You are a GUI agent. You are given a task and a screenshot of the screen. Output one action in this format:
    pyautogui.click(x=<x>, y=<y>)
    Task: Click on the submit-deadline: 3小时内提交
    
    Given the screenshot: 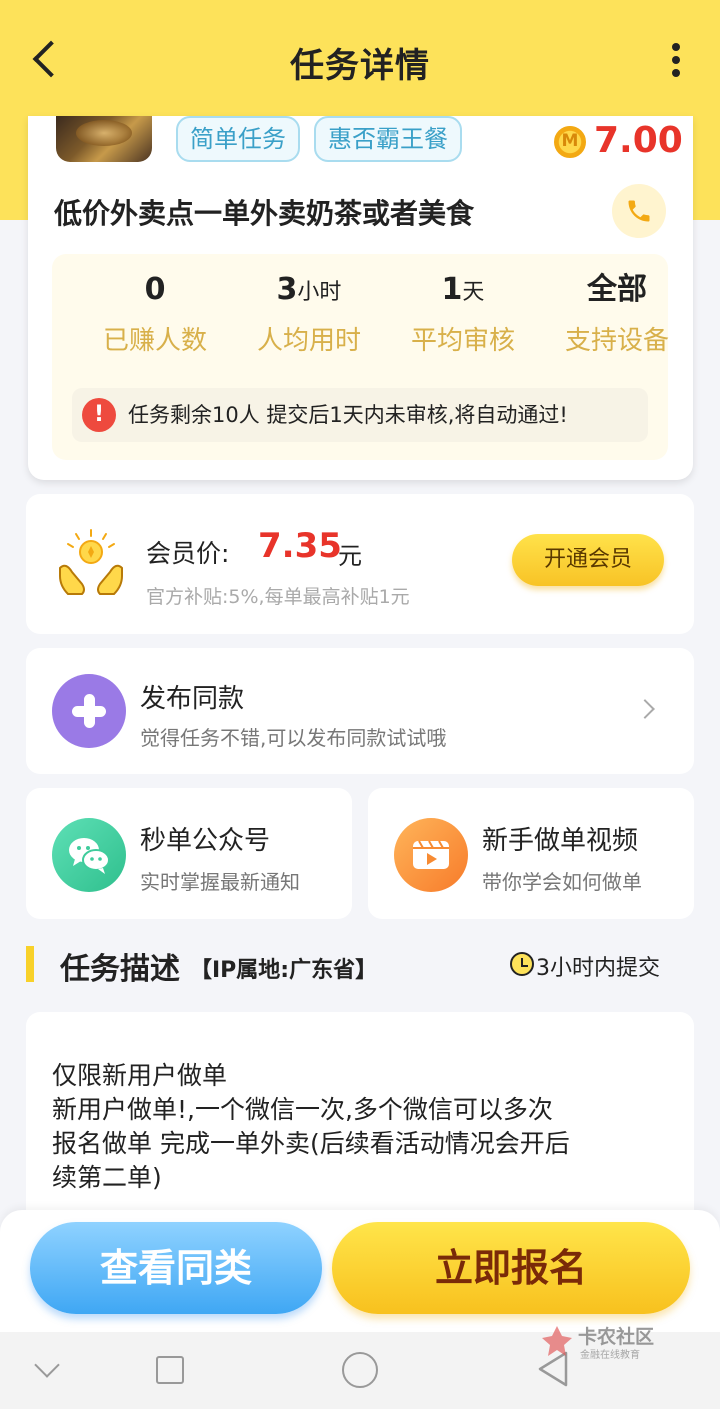 What is the action you would take?
    pyautogui.click(x=598, y=968)
    